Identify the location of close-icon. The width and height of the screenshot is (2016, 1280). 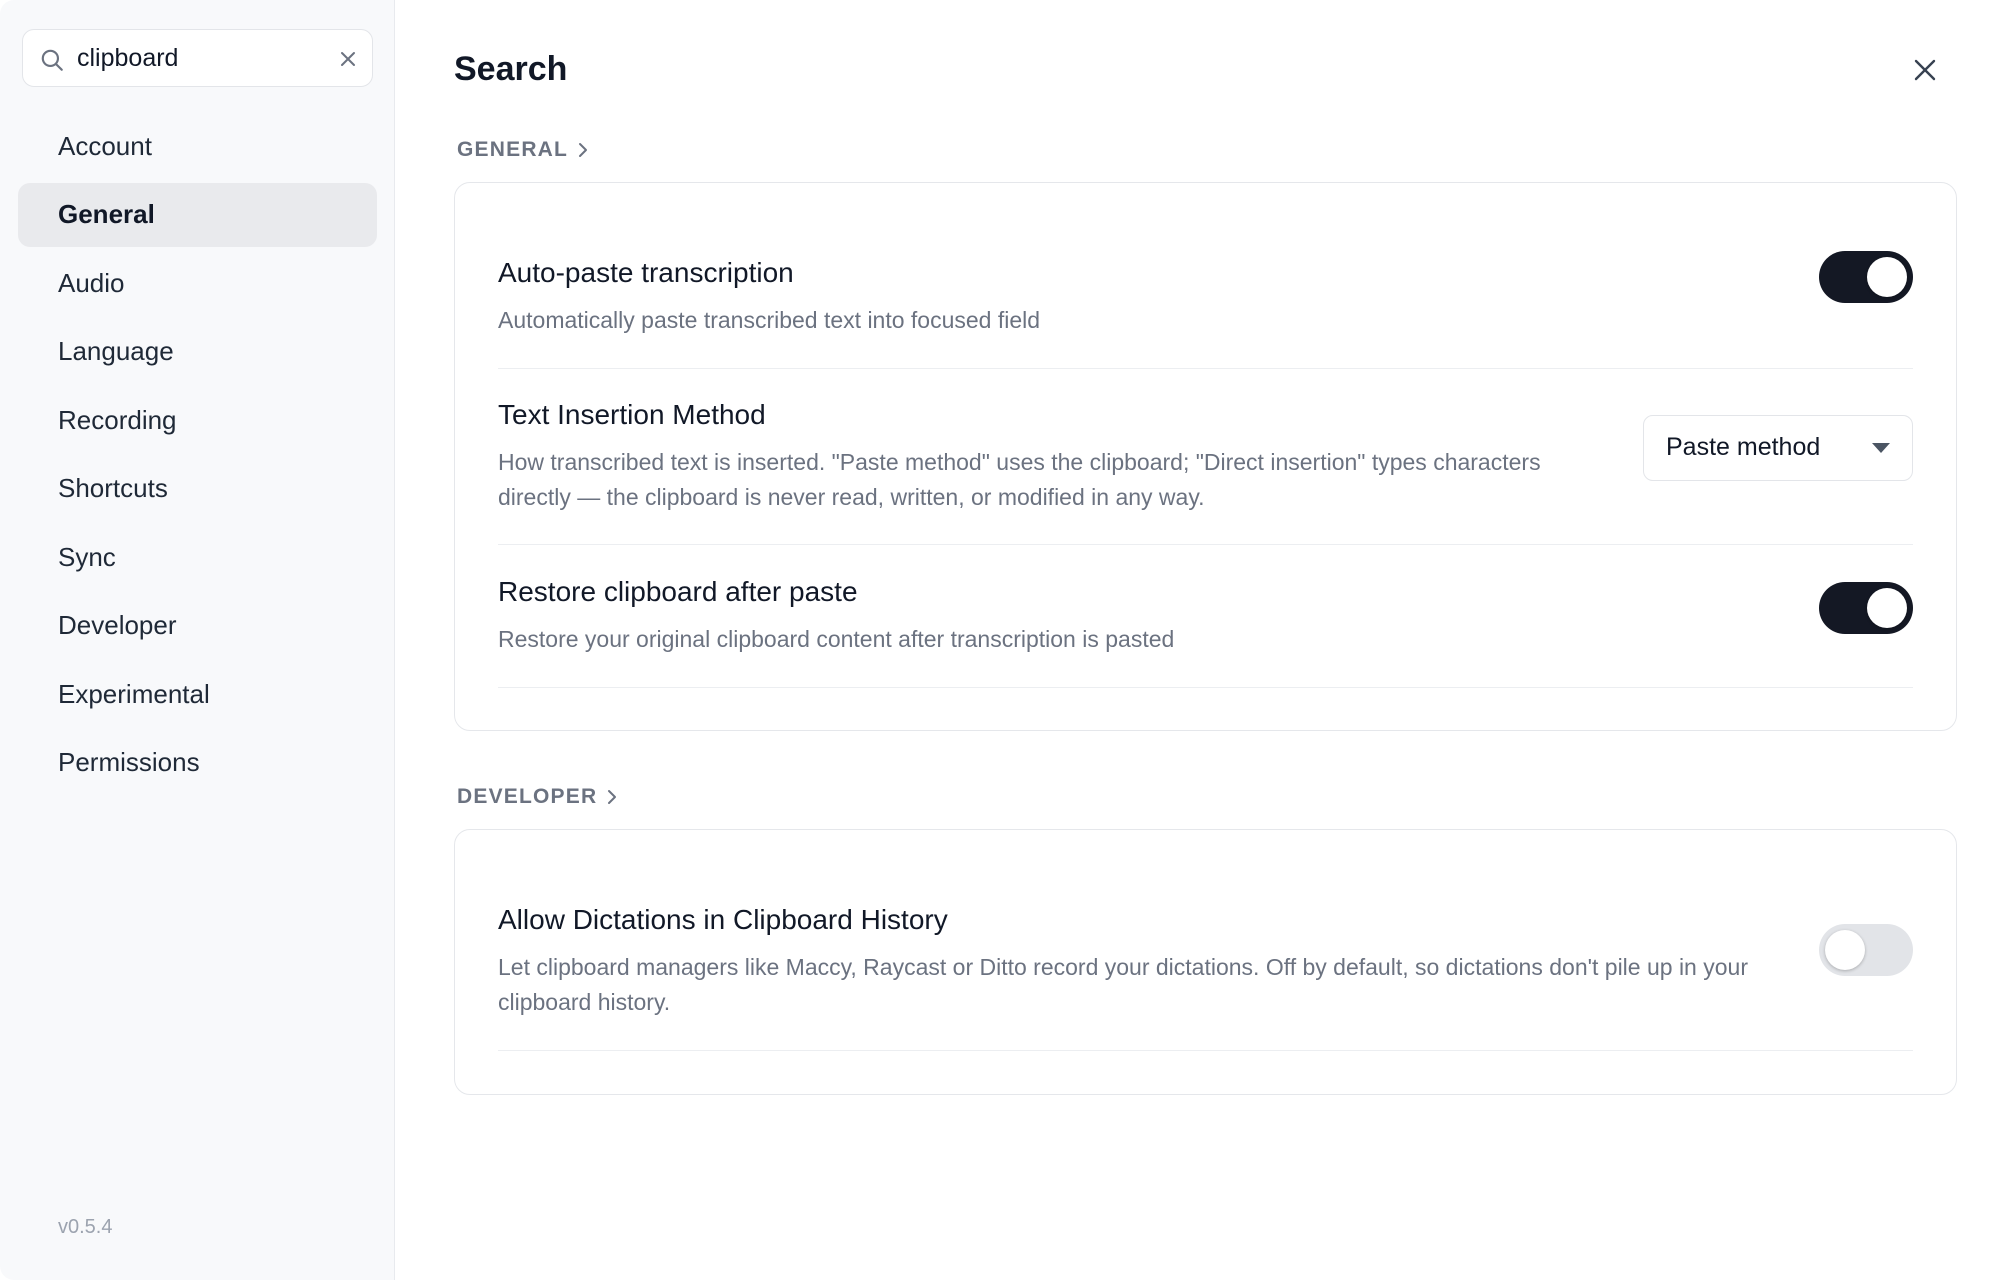
(1925, 70).